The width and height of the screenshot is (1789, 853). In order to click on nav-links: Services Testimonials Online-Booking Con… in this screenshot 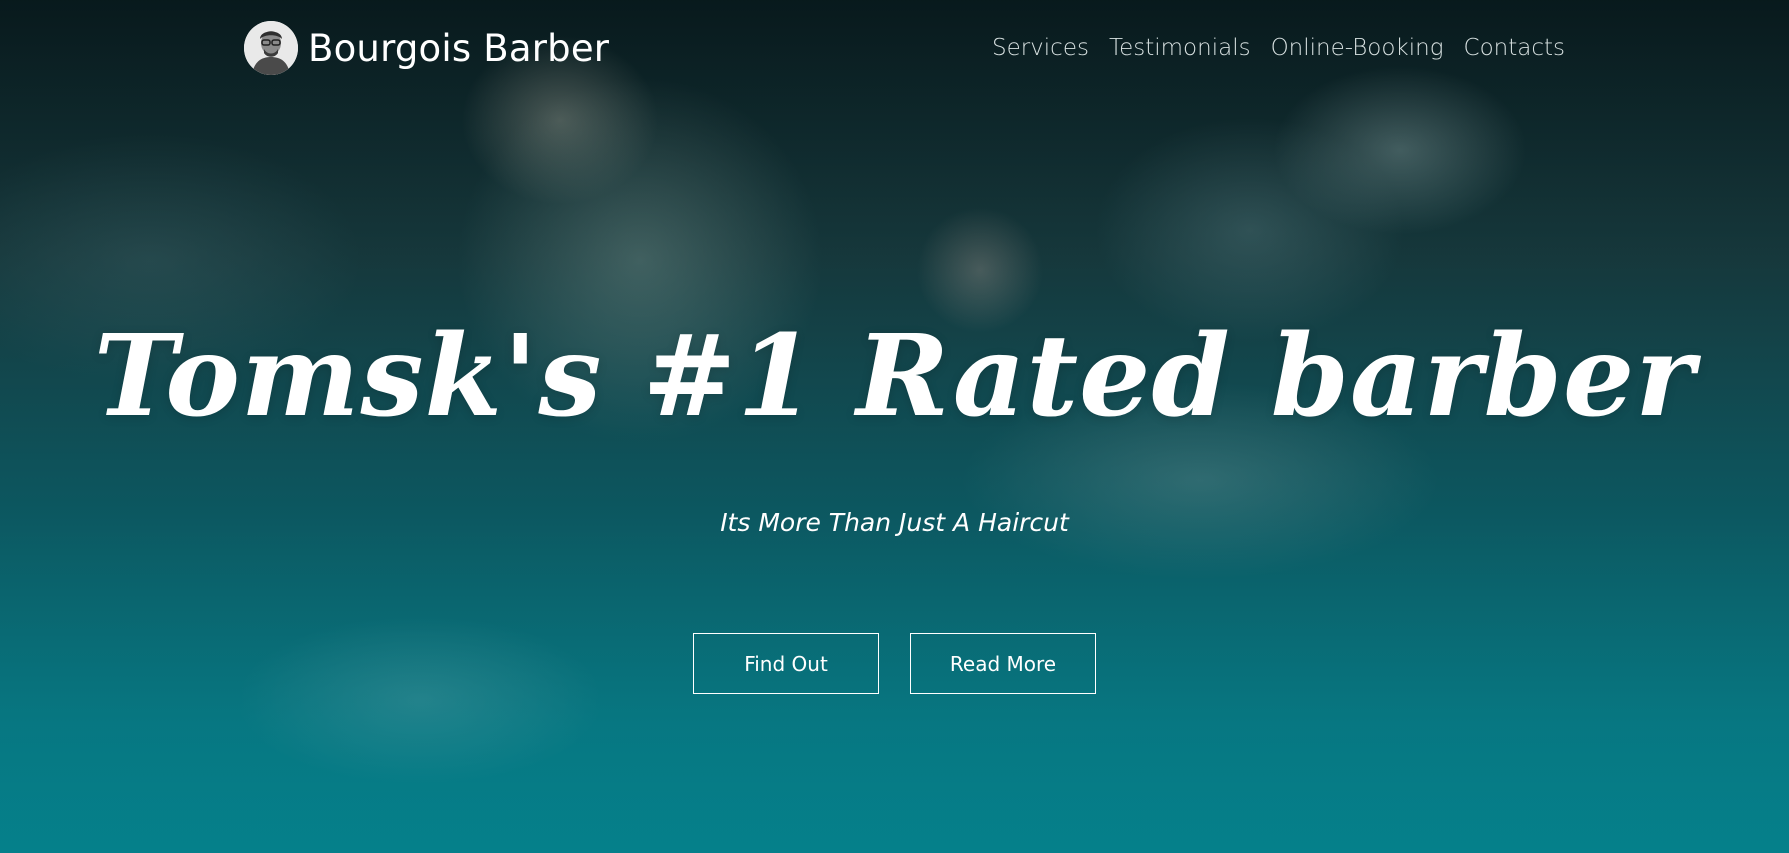, I will do `click(1278, 48)`.